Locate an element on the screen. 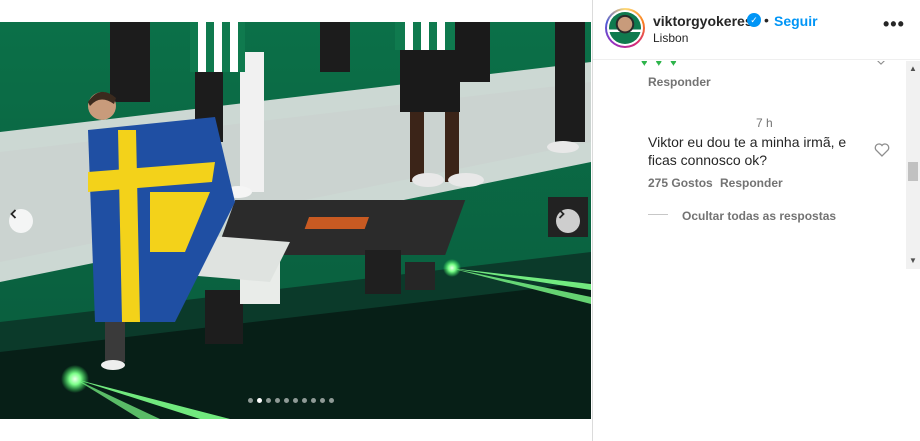 Image resolution: width=920 pixels, height=441 pixels. carousel-prev-button is located at coordinates (21, 221).